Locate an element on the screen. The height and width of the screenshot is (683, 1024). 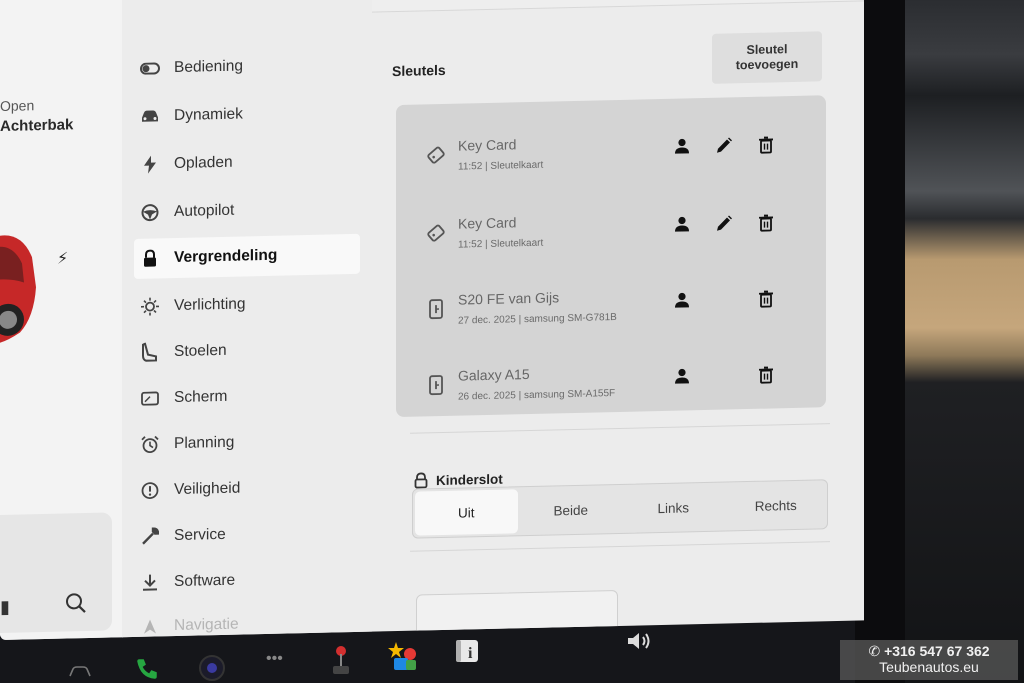
child-lock-option-links: Links is located at coordinates (673, 508).